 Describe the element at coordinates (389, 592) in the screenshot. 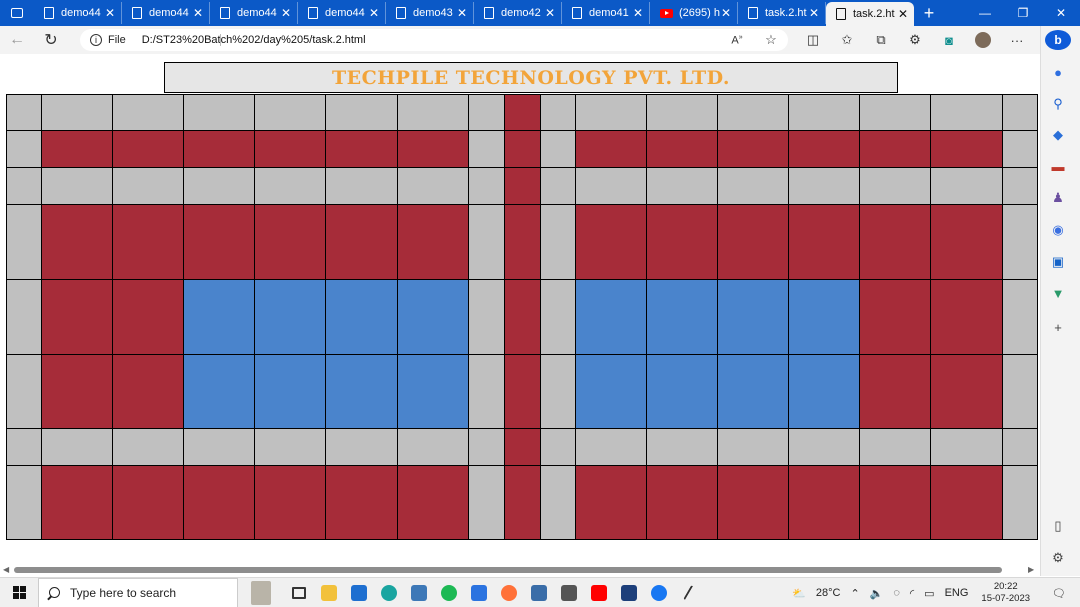

I see `edge-icon` at that location.